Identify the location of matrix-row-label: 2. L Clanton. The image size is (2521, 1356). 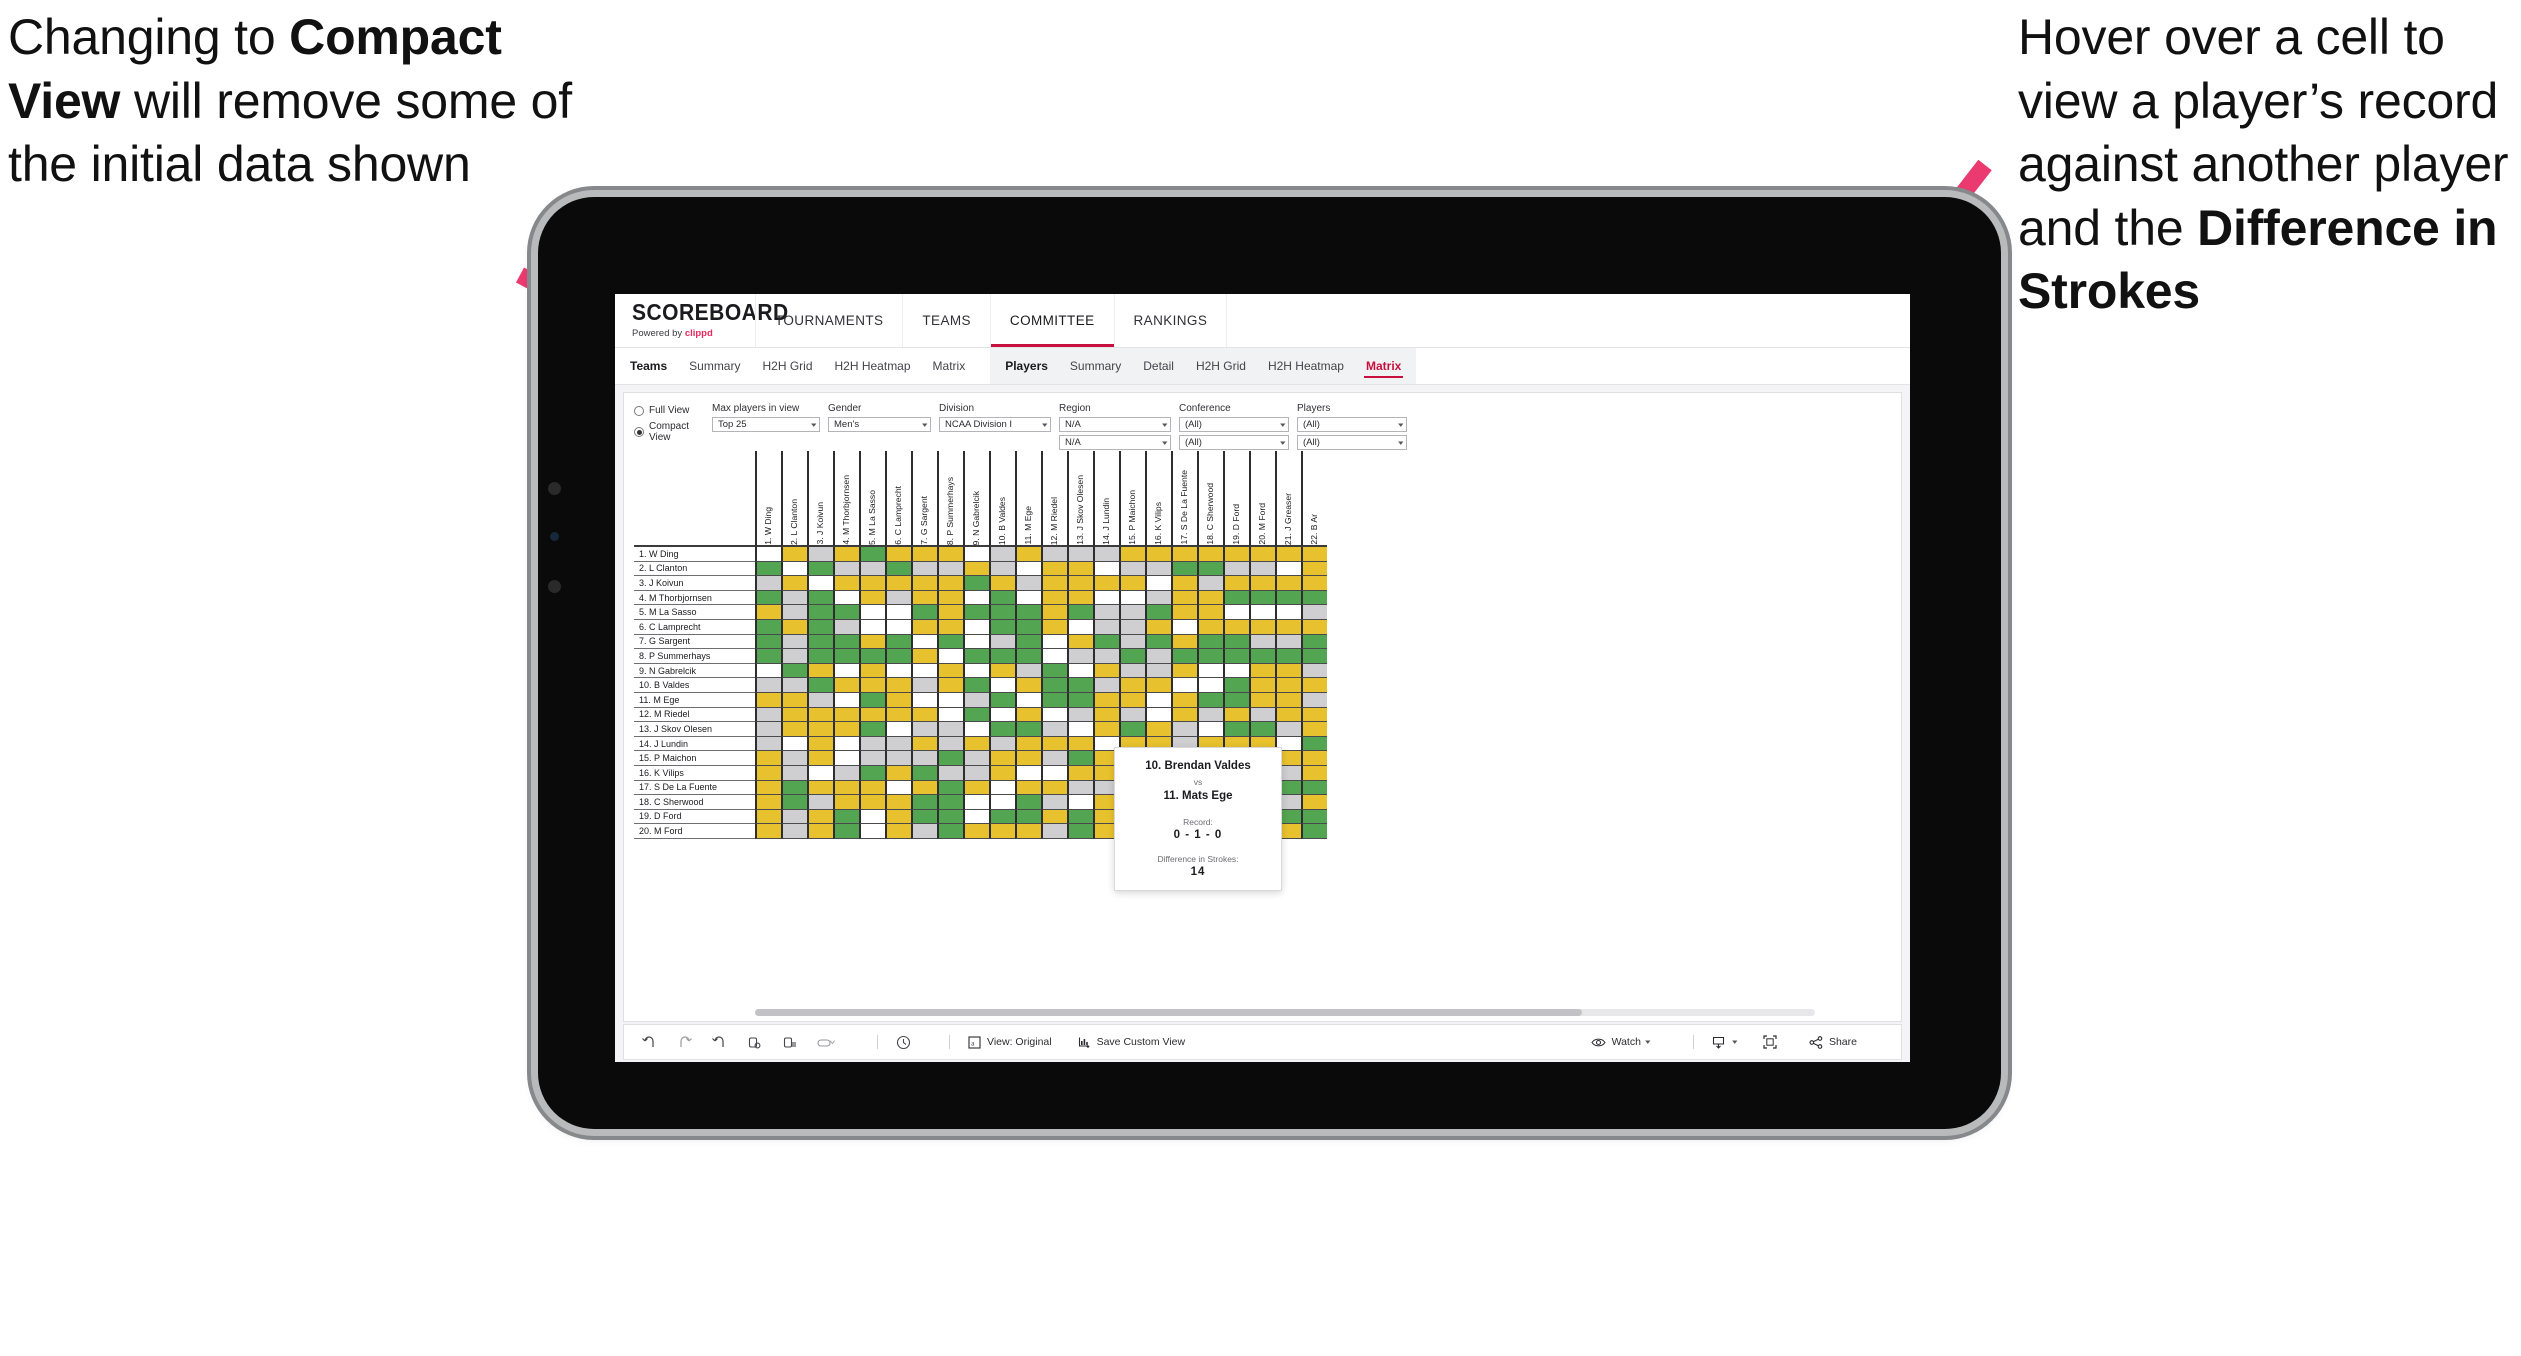
(694, 569).